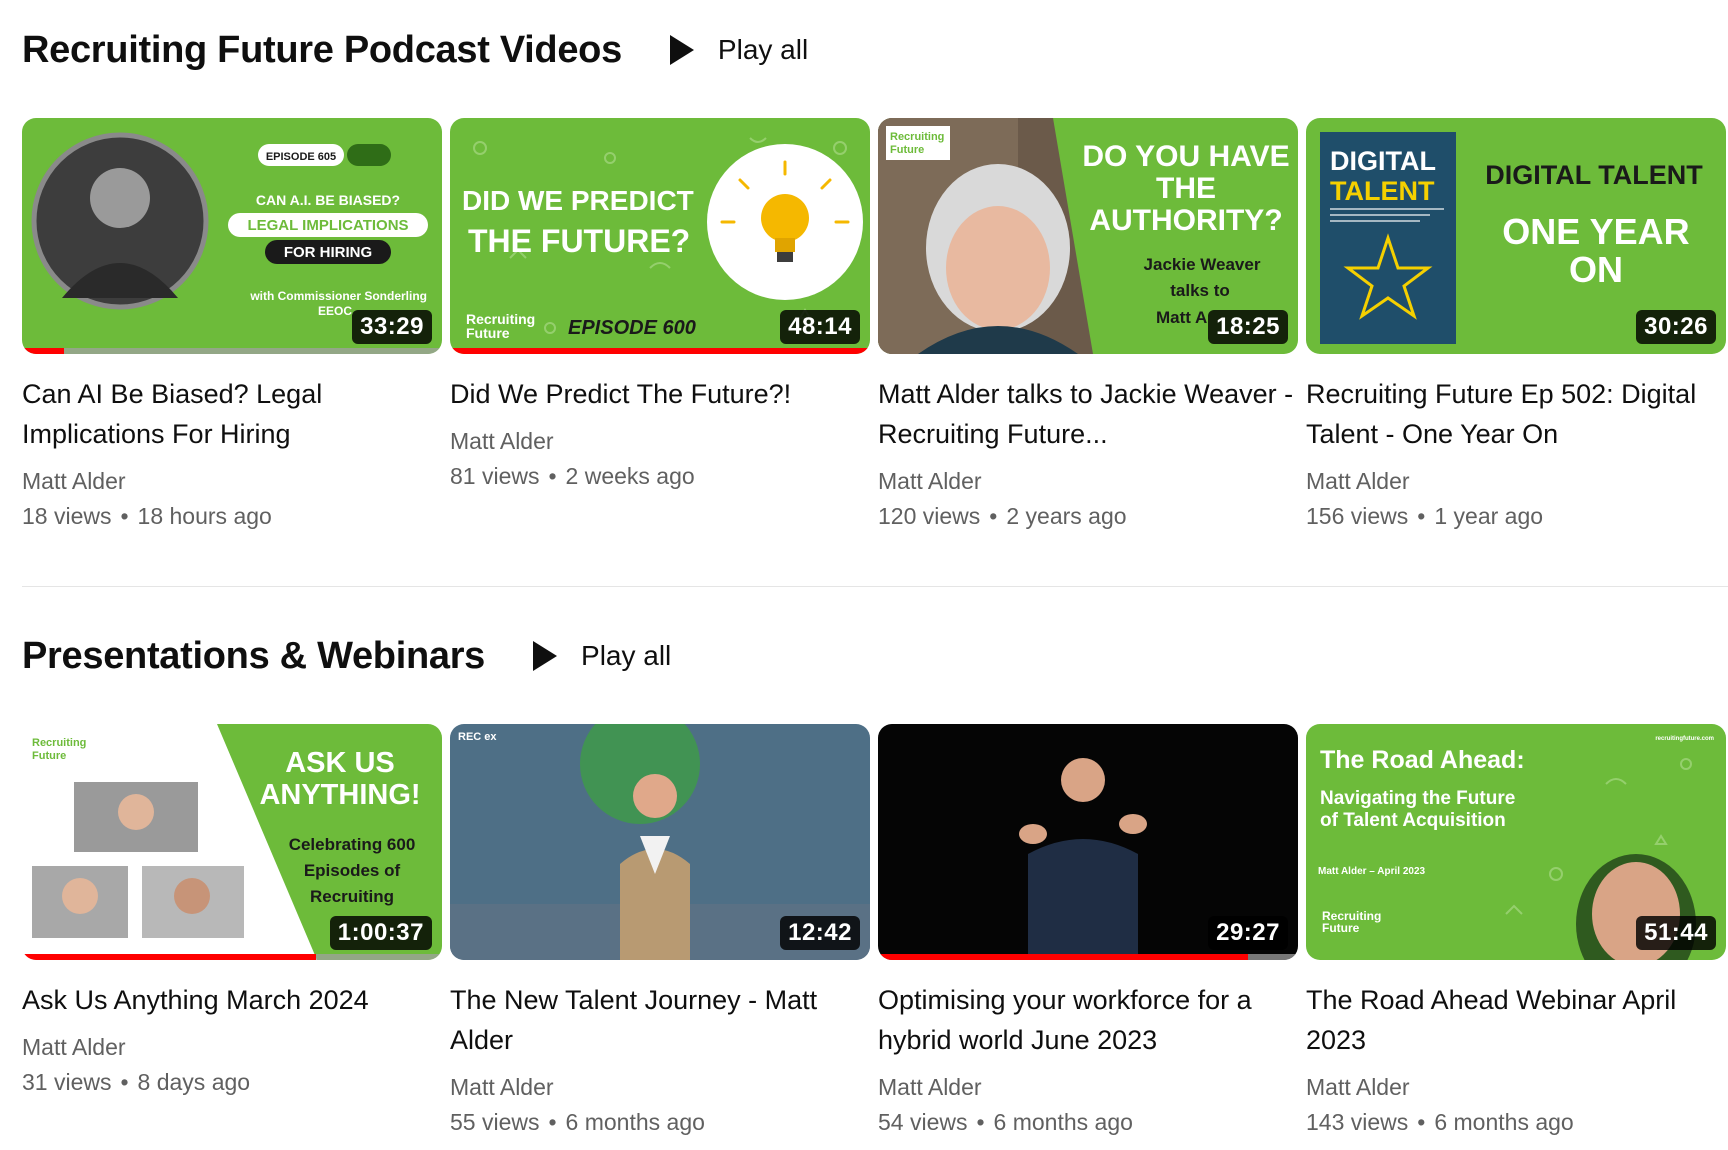  I want to click on svg-text: TALENT, so click(1382, 191).